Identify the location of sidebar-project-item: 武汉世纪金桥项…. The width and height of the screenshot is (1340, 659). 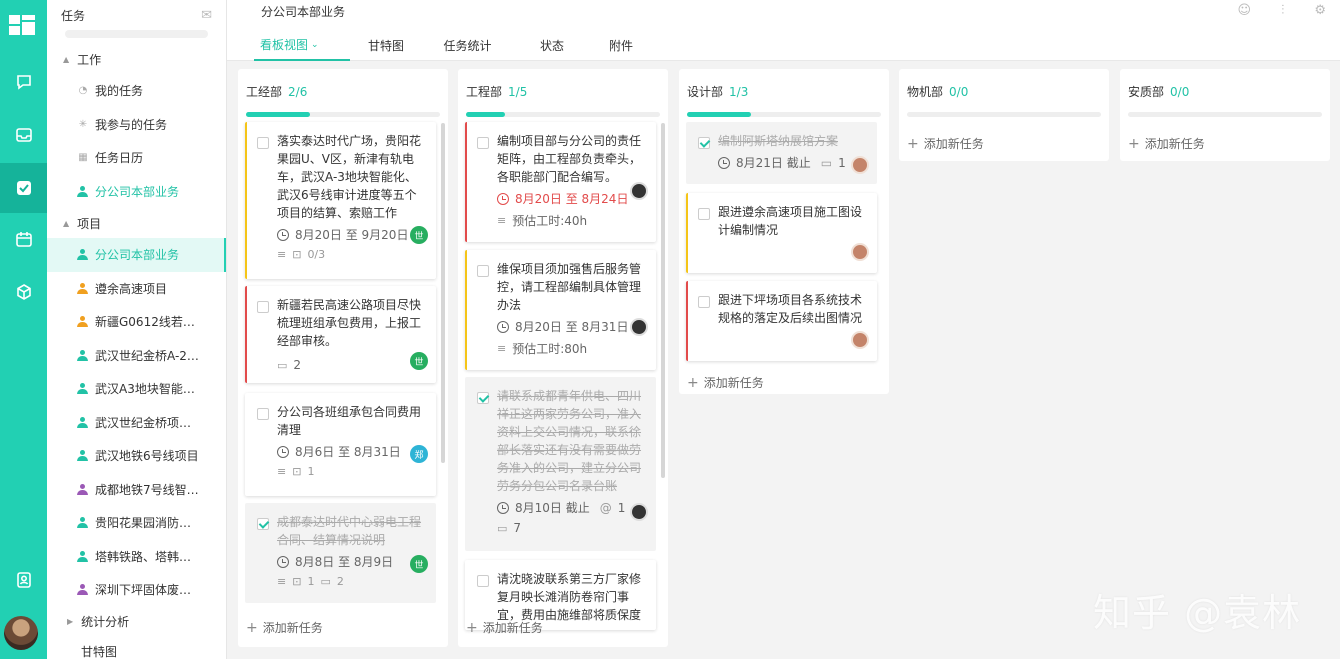
(136, 423).